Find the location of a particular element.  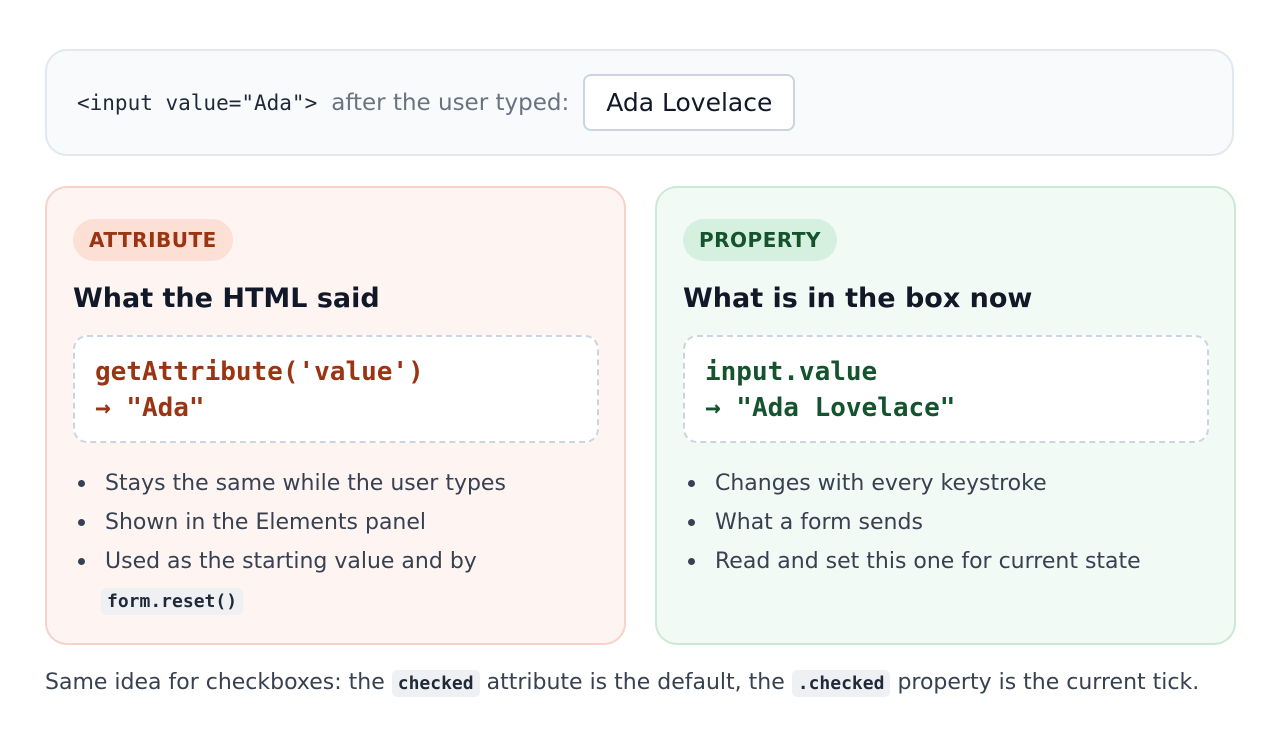

attribute-bullet: Shown in the Elements panel is located at coordinates (333, 522).